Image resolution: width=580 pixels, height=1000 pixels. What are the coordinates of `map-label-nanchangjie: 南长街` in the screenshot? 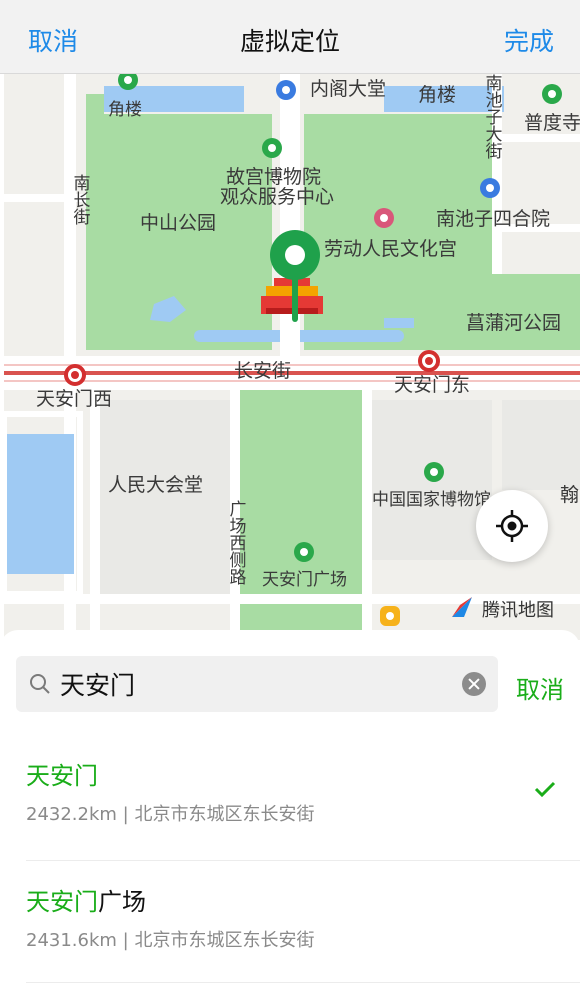 It's located at (82, 201).